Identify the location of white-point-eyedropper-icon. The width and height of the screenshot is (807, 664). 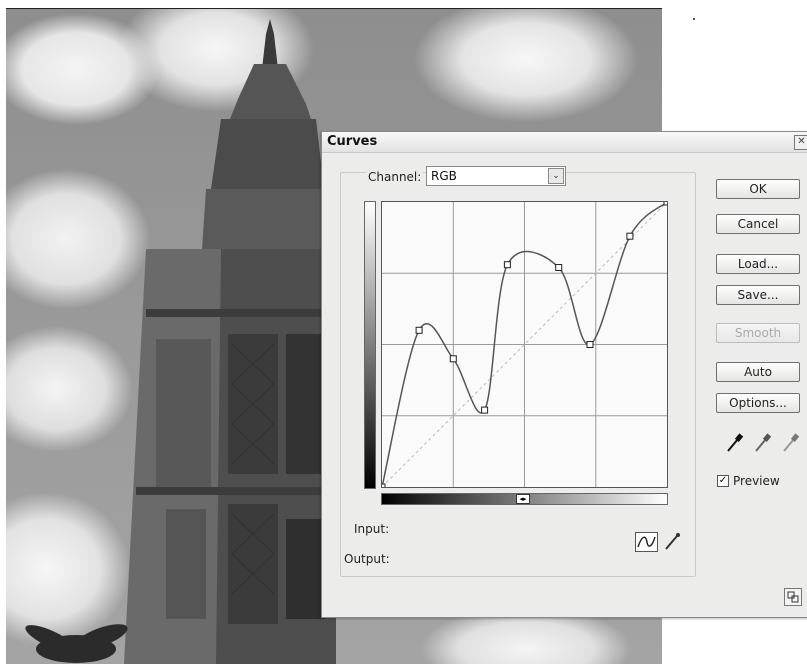
(791, 443).